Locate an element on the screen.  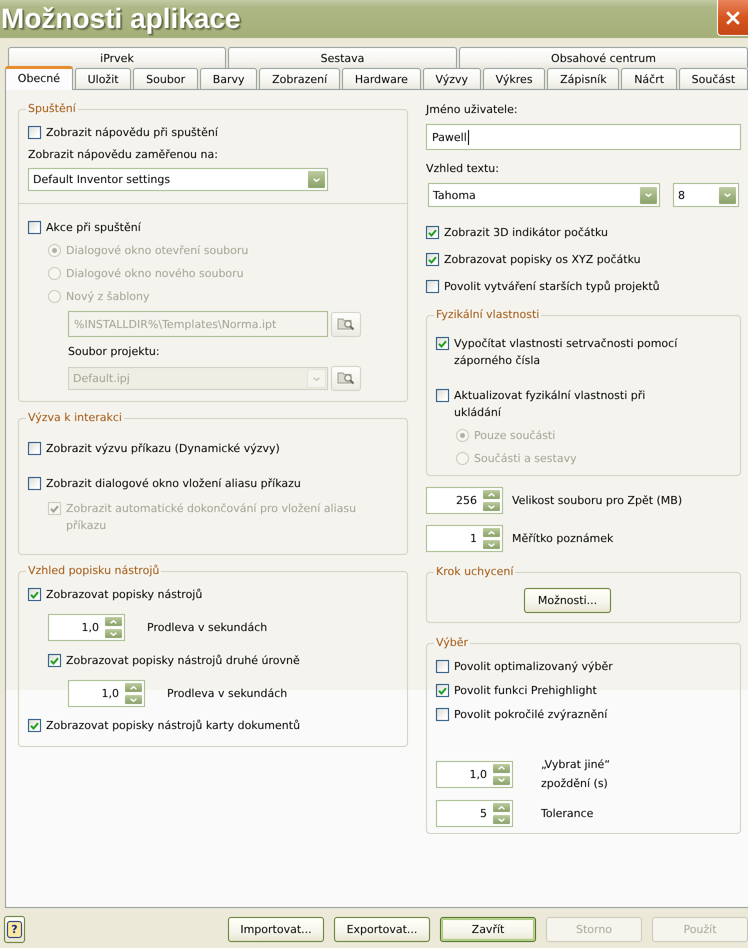
close-icon is located at coordinates (733, 18).